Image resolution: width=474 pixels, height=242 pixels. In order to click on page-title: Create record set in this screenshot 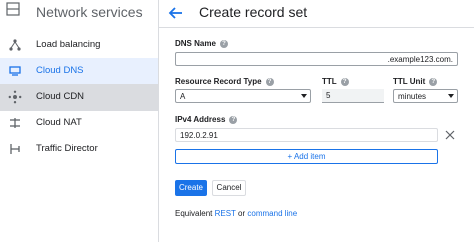, I will do `click(253, 12)`.